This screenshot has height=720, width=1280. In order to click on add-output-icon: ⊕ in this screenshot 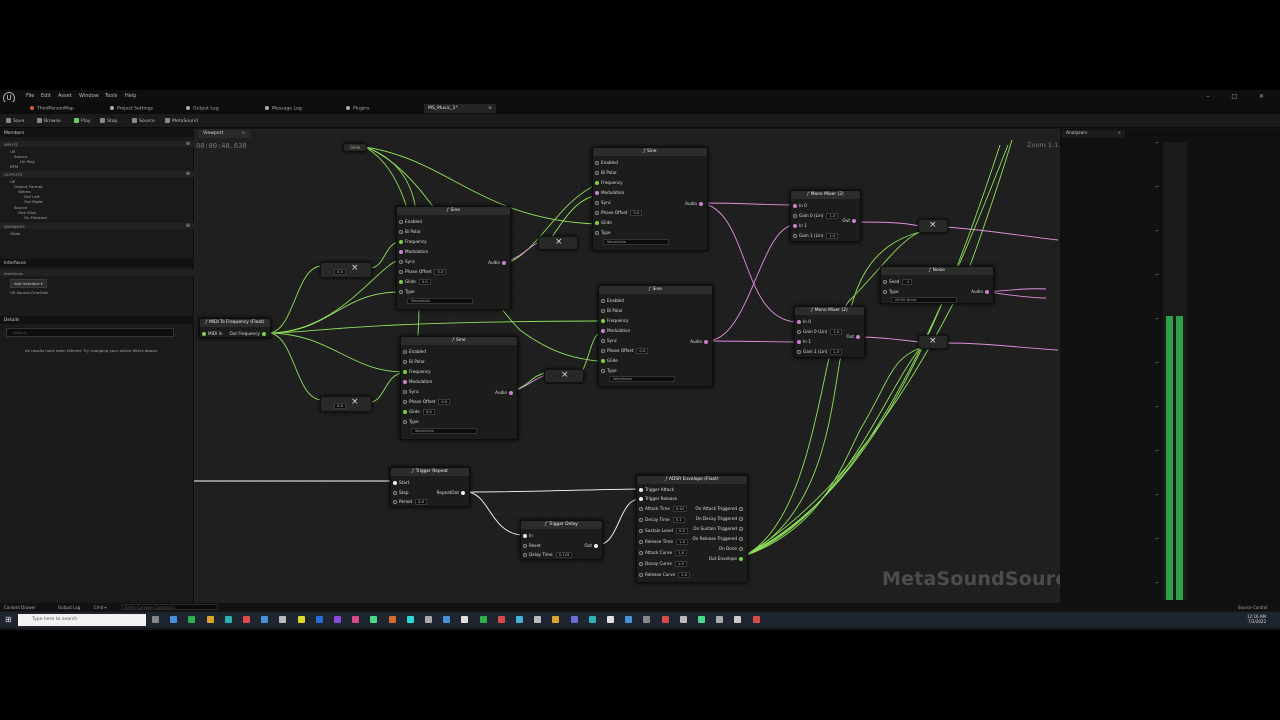, I will do `click(188, 174)`.